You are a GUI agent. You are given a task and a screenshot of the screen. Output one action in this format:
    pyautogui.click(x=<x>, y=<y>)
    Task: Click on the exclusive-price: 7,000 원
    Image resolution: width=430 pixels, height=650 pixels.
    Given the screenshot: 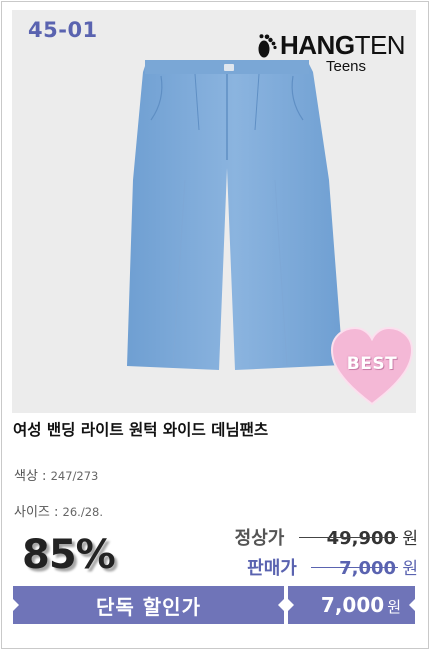 What is the action you would take?
    pyautogui.click(x=360, y=605)
    